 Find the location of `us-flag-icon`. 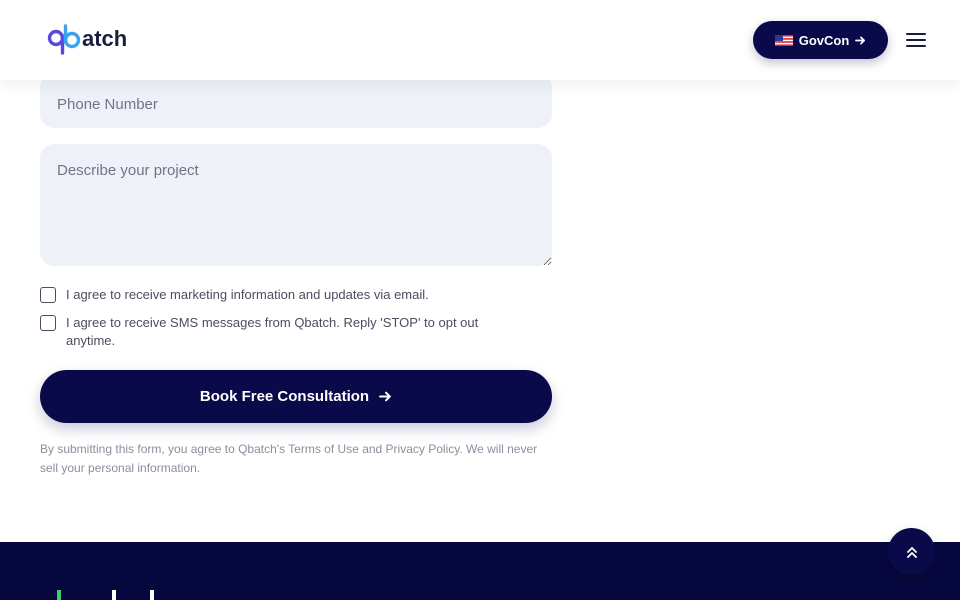

us-flag-icon is located at coordinates (783, 40).